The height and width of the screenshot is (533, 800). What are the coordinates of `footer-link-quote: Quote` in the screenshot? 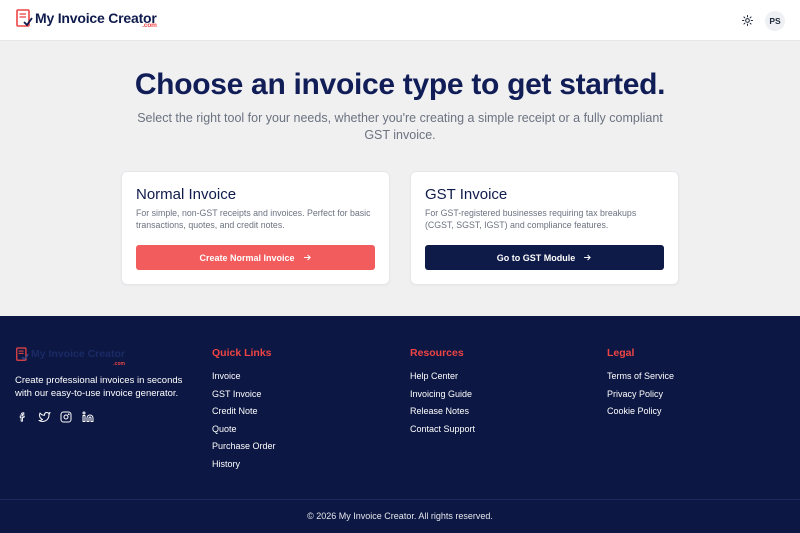 It's located at (244, 429).